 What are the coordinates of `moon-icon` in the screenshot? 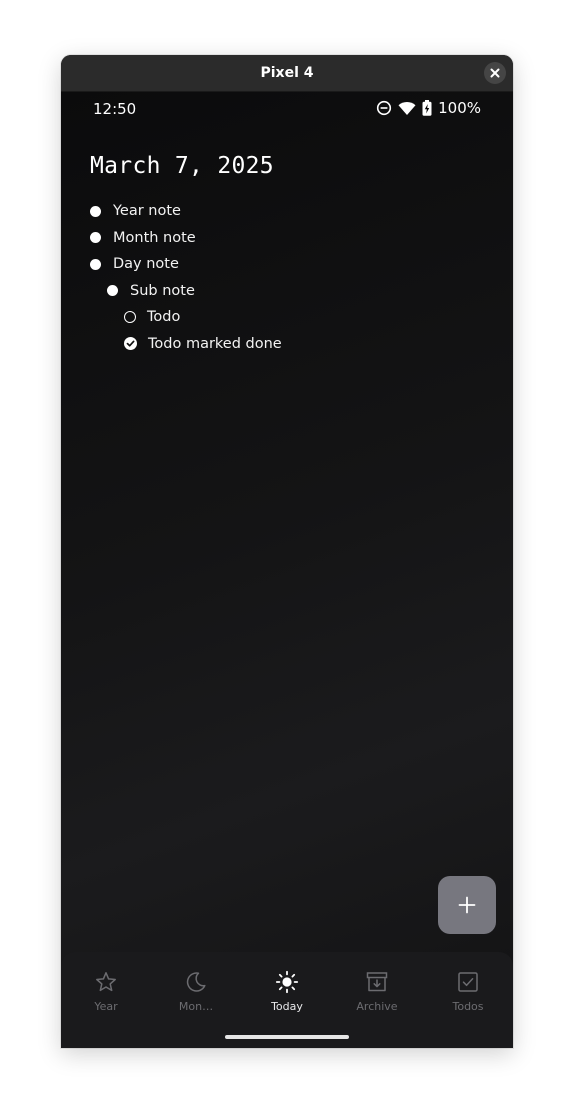 It's located at (196, 982).